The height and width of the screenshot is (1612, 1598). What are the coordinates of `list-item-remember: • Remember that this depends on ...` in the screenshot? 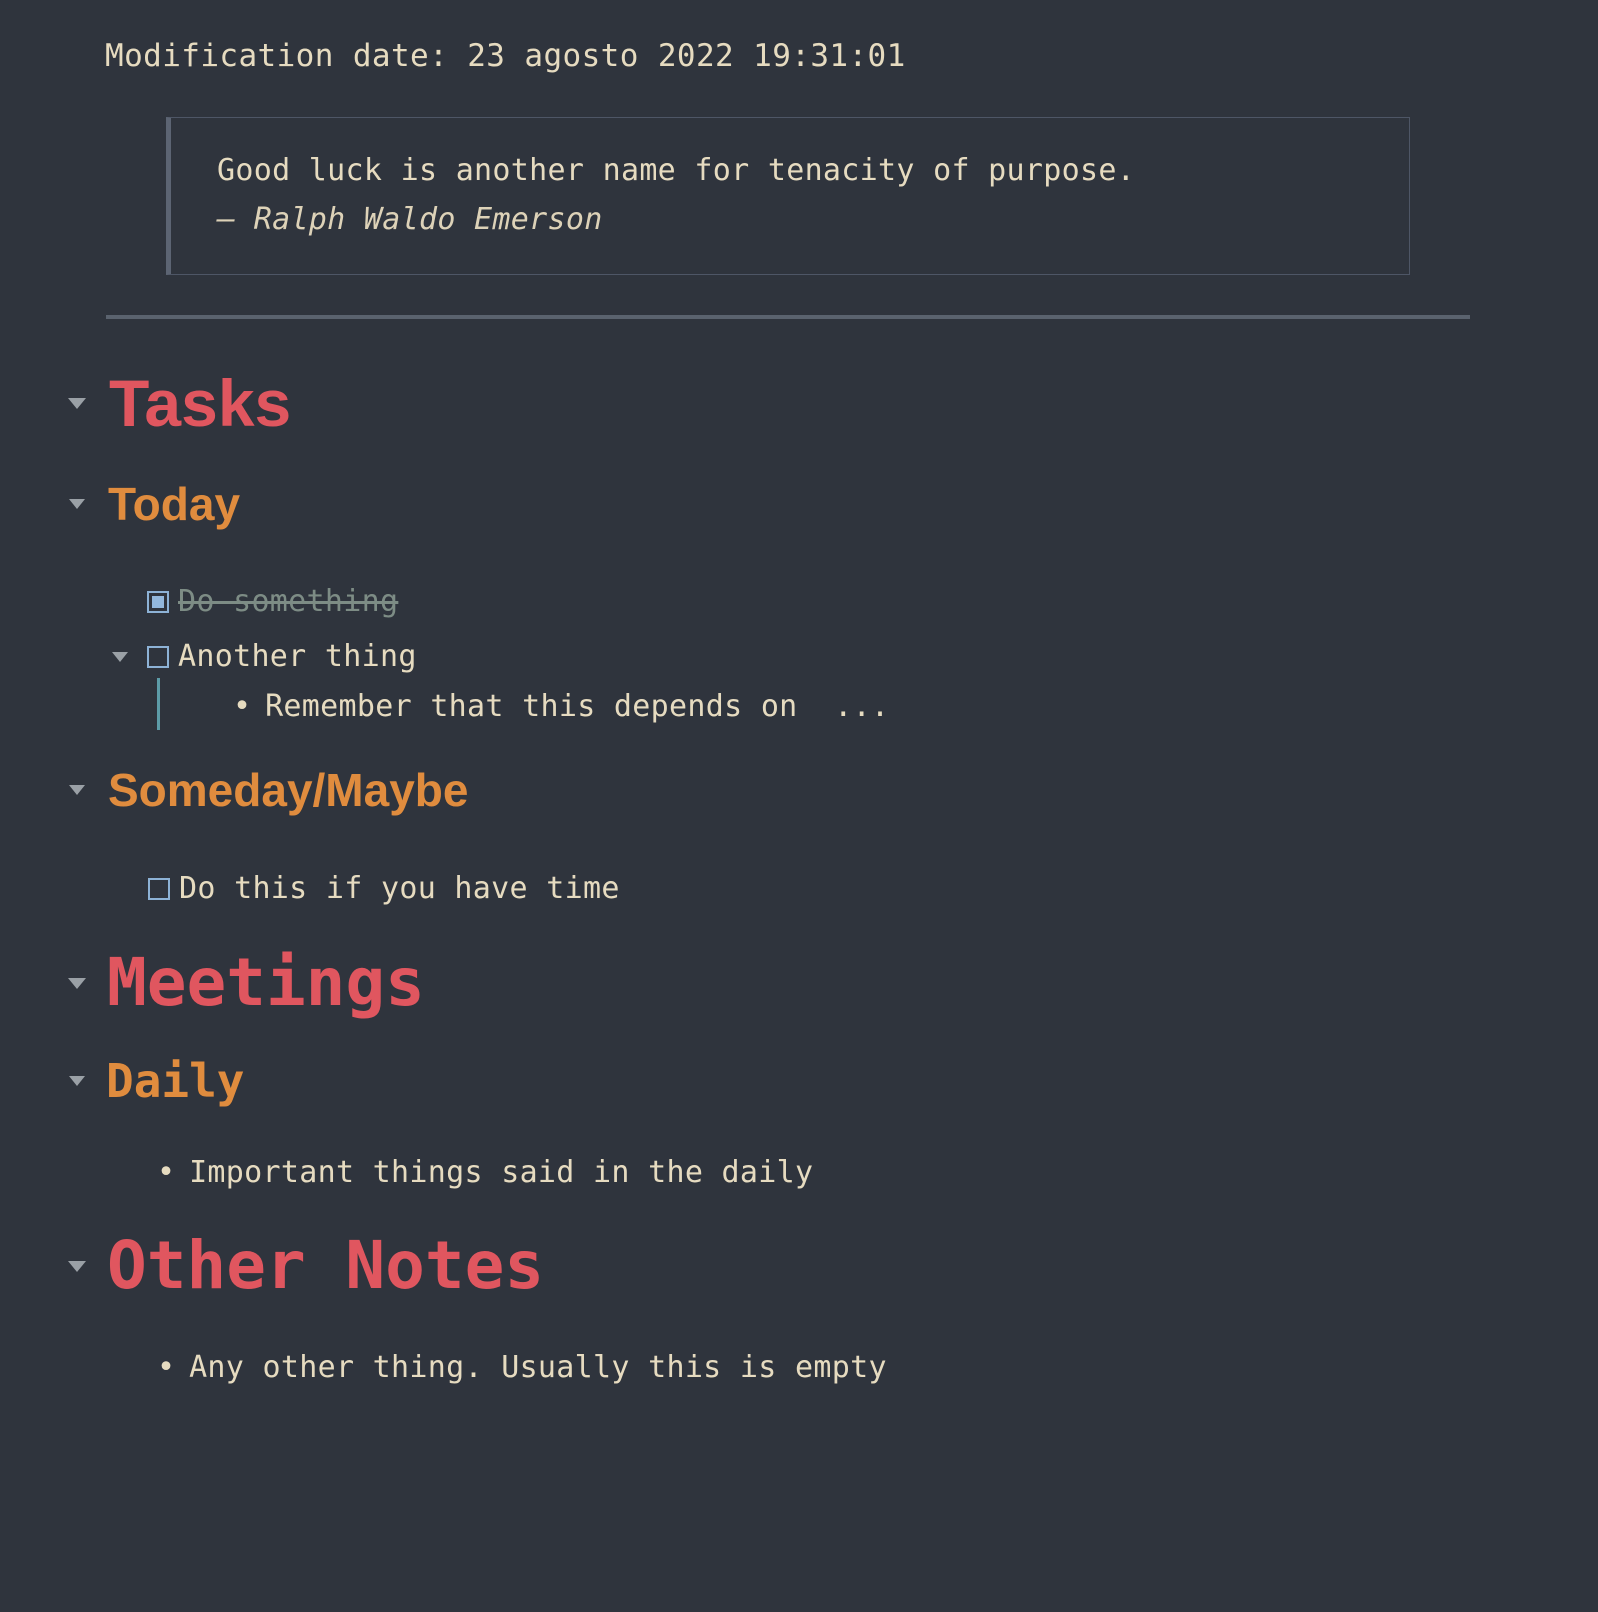 It's located at (561, 706).